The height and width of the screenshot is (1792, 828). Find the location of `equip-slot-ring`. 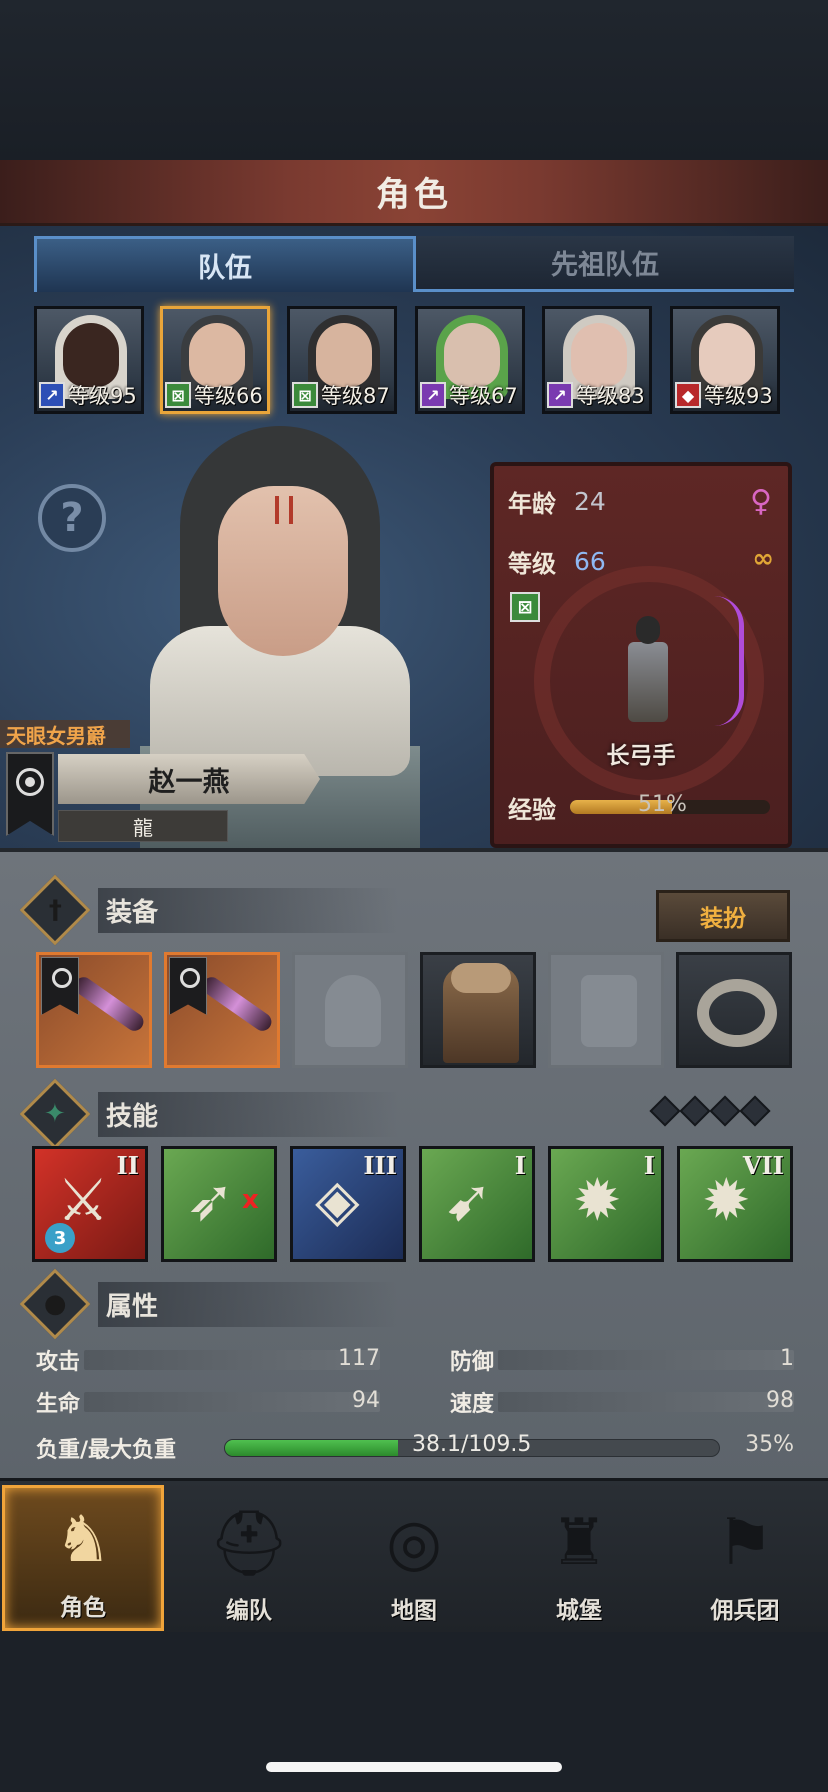

equip-slot-ring is located at coordinates (734, 1010).